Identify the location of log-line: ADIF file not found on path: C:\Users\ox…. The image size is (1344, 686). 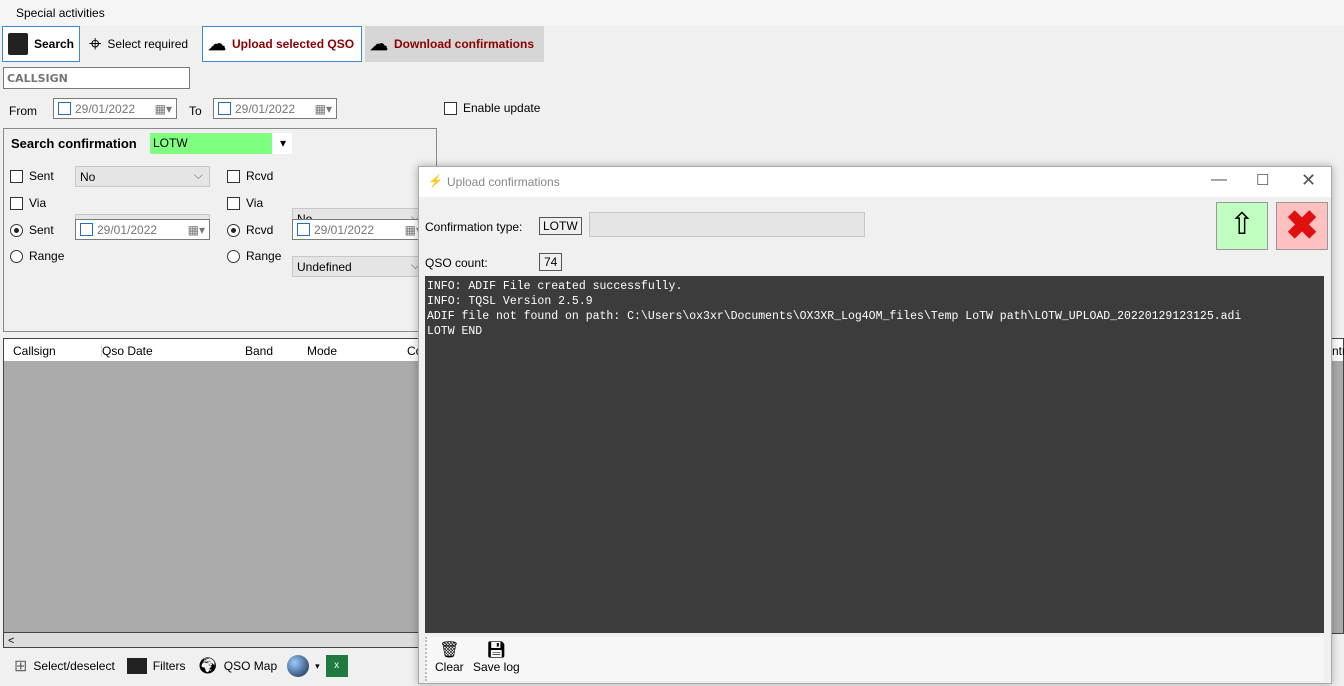
(834, 316).